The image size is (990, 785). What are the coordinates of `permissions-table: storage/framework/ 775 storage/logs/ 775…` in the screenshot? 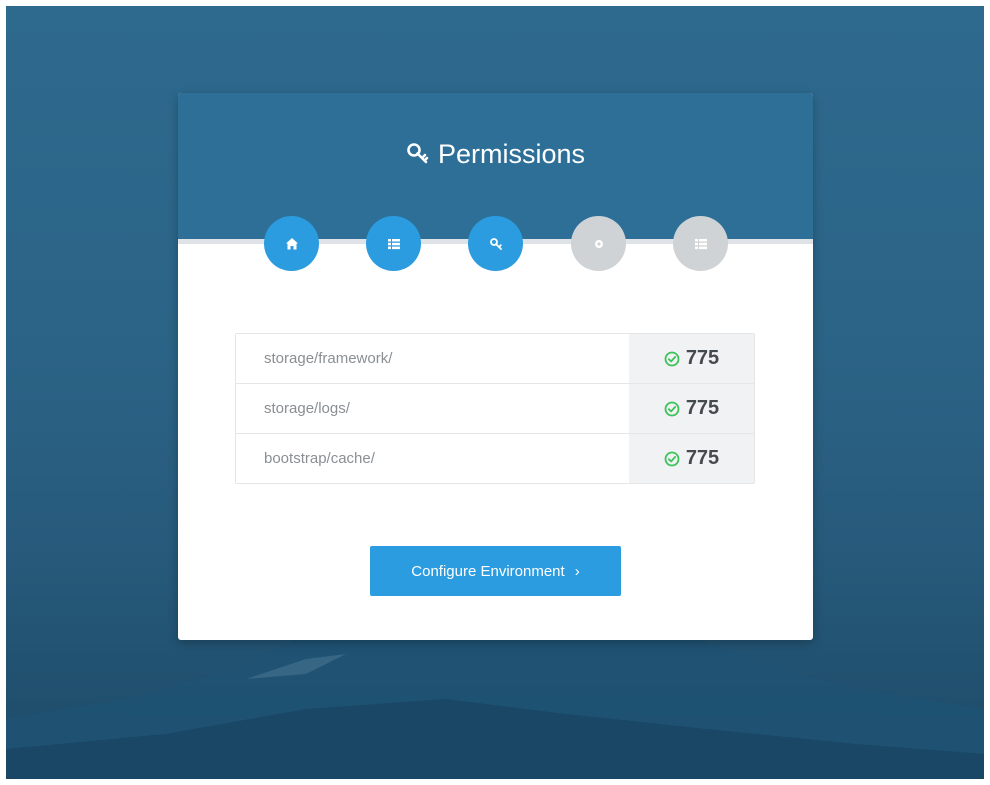 It's located at (495, 408).